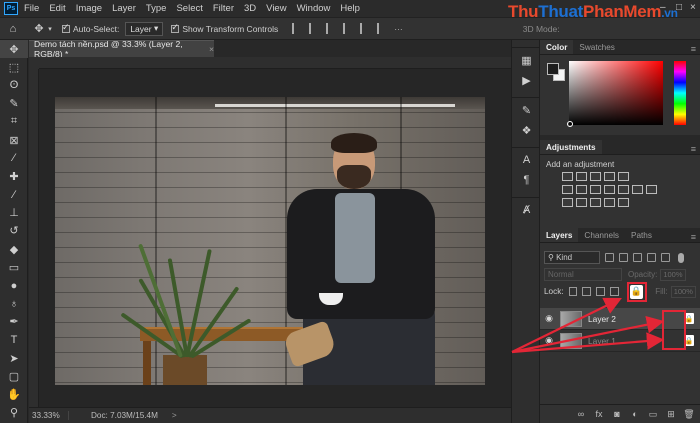 The width and height of the screenshot is (700, 423). Describe the element at coordinates (559, 235) in the screenshot. I see `tab-layers: Layers` at that location.